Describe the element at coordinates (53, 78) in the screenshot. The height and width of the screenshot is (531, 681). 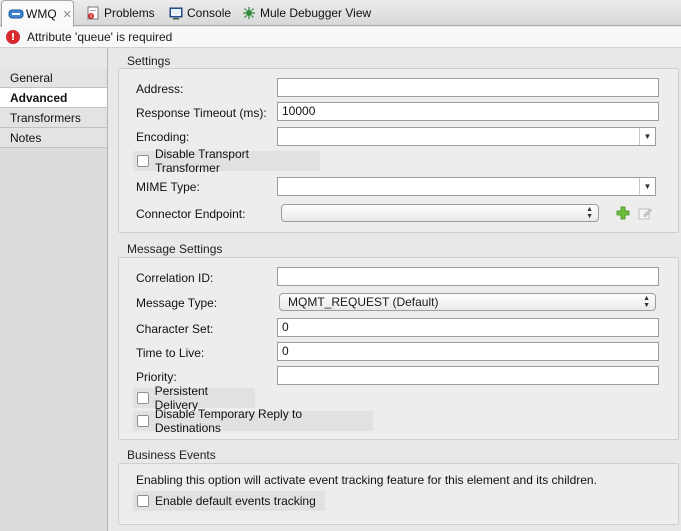
I see `sidebar-item-general: General` at that location.